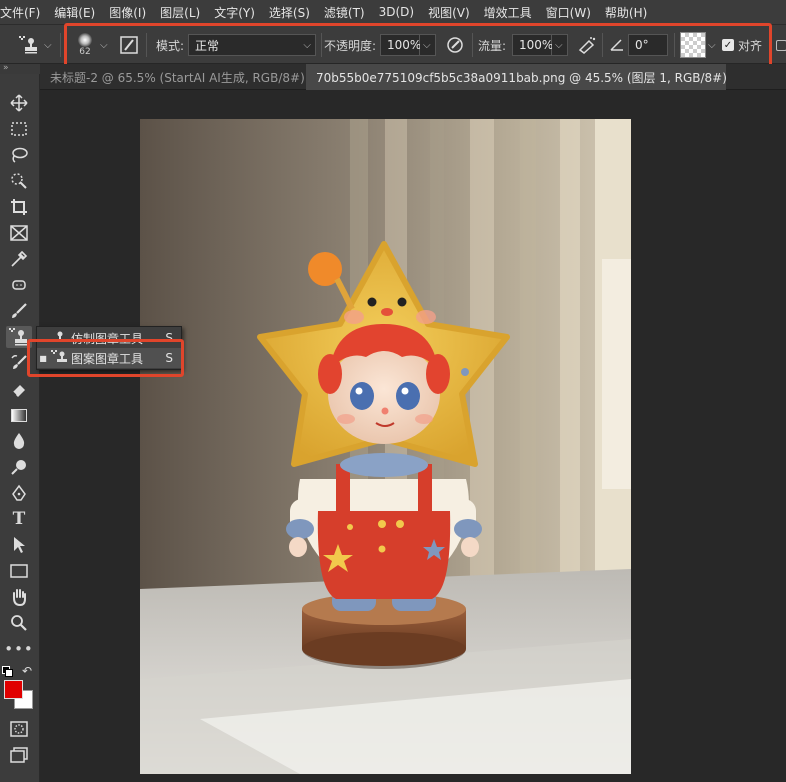  I want to click on blur-tool, so click(19, 441).